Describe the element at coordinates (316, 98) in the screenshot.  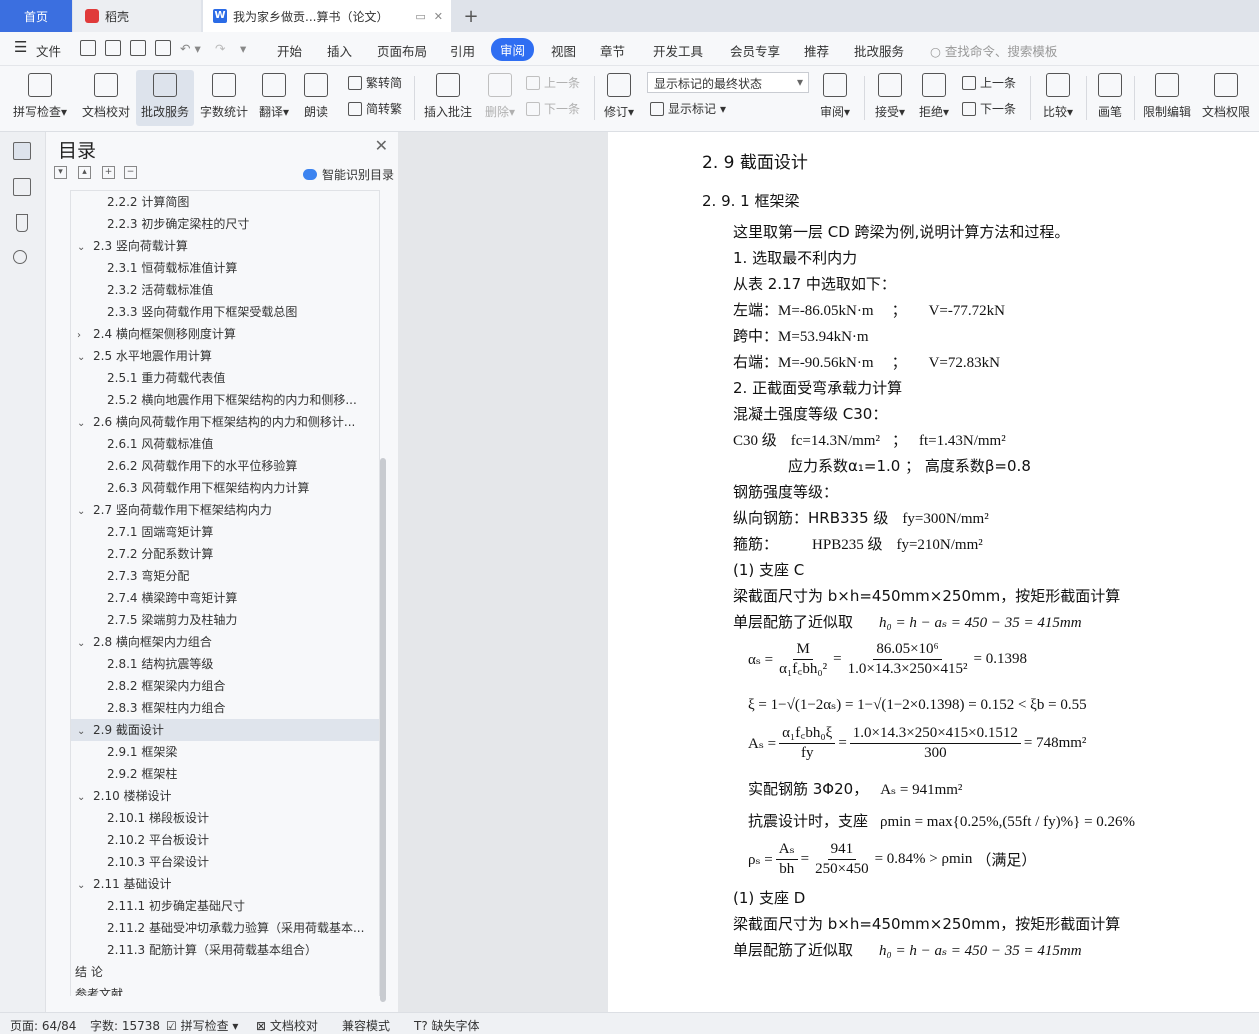
I see `read-aloud-button: 朗读` at that location.